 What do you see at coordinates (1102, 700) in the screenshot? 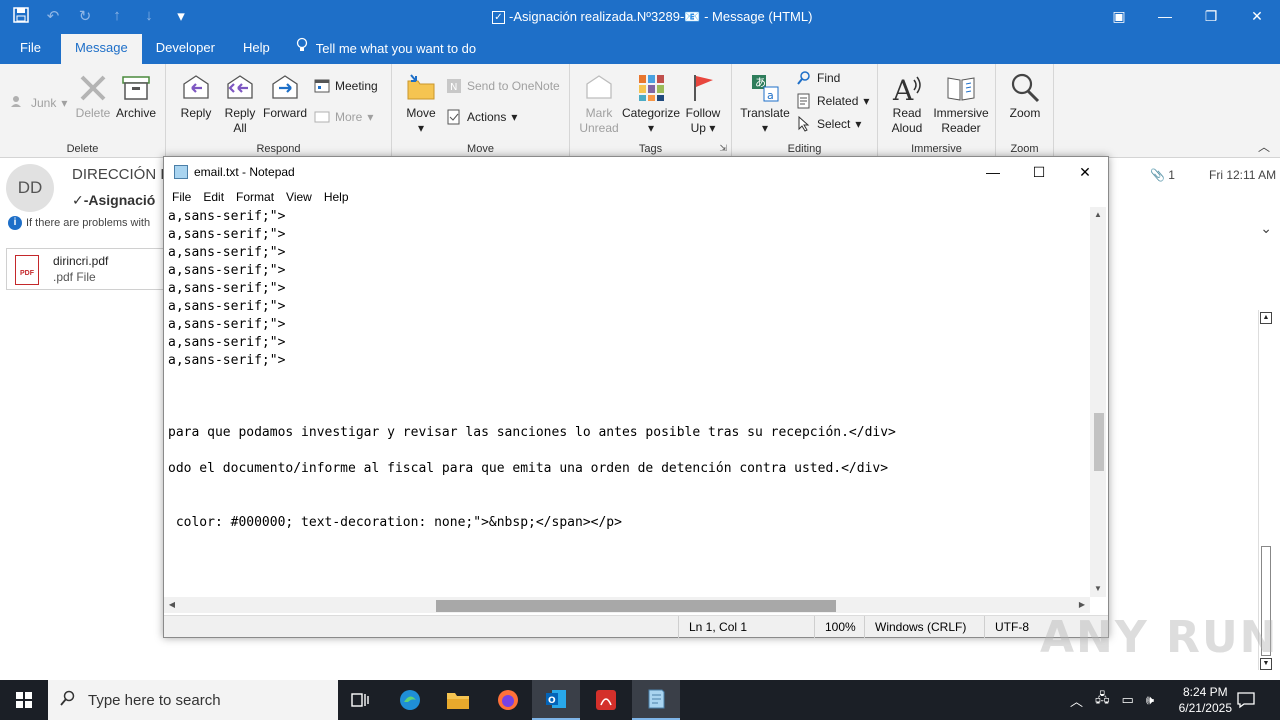
I see `network-icon: 🖧` at bounding box center [1102, 700].